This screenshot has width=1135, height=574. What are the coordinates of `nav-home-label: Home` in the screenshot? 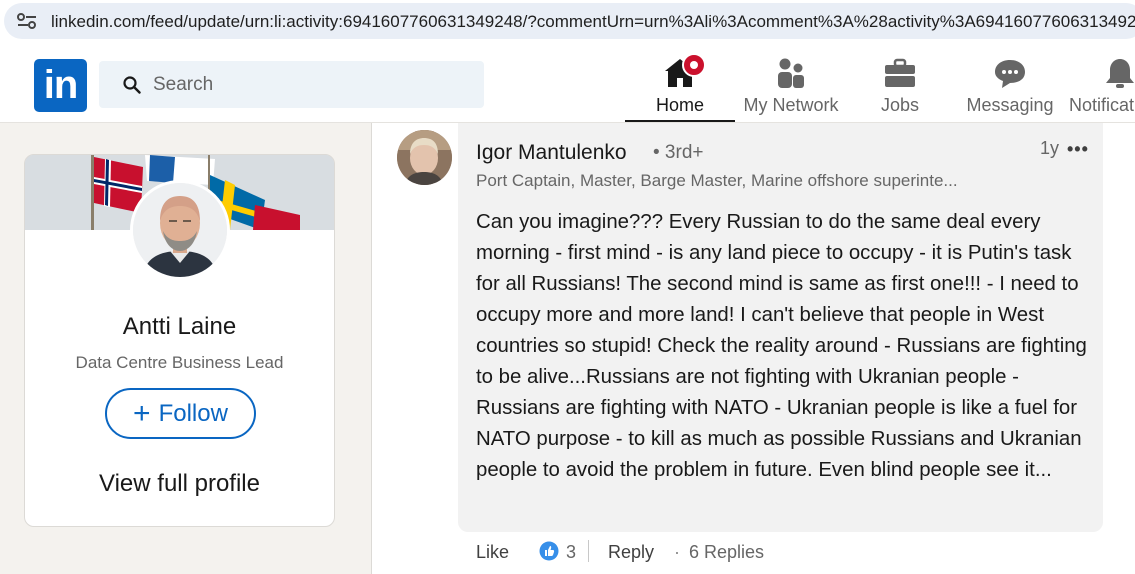 It's located at (679, 105).